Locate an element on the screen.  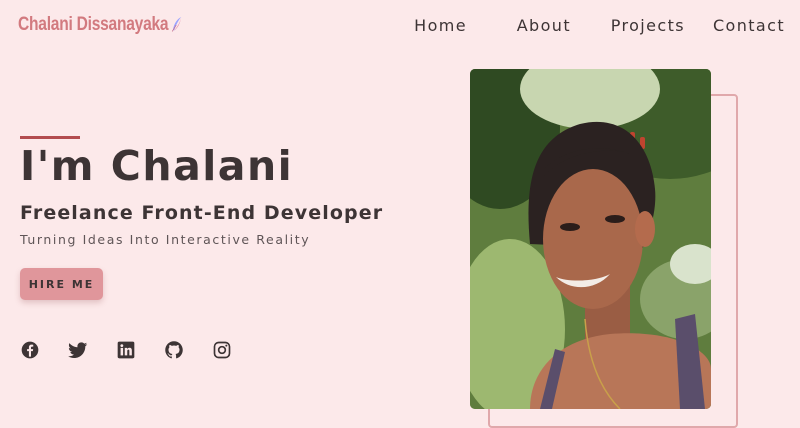
nav-projects: Projects is located at coordinates (648, 25).